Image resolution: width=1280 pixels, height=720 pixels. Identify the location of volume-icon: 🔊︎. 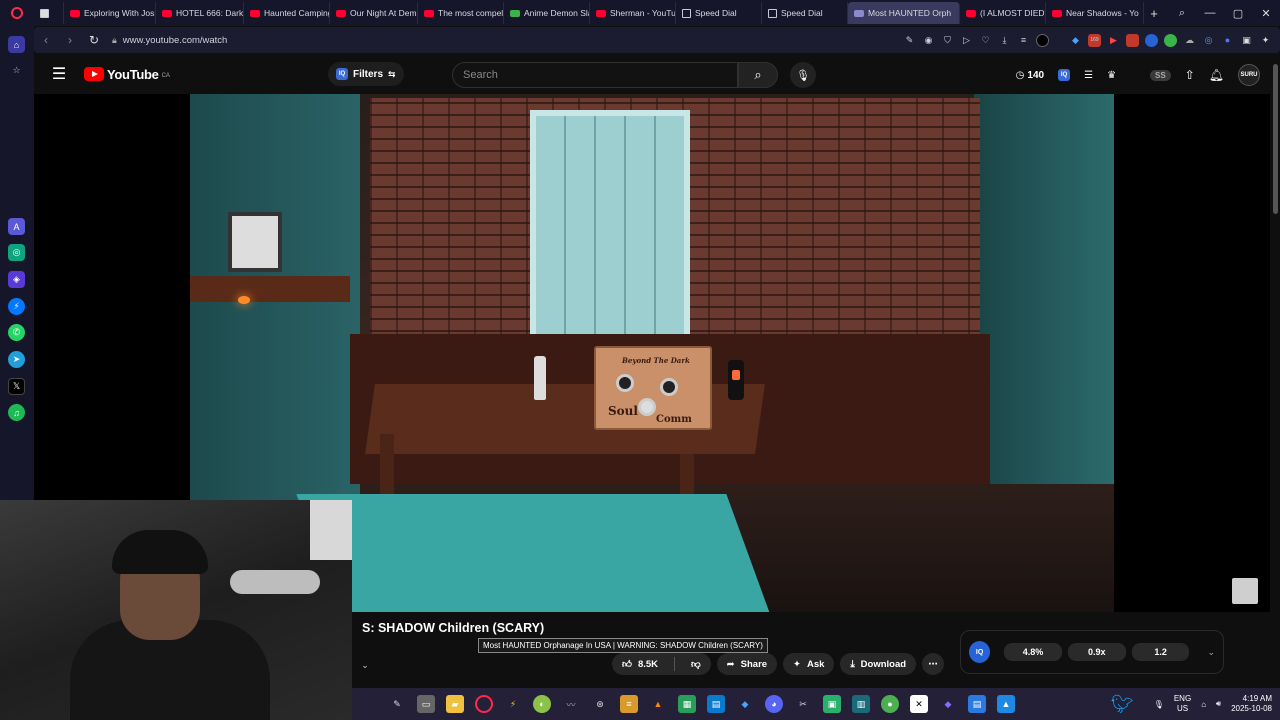
(1218, 704).